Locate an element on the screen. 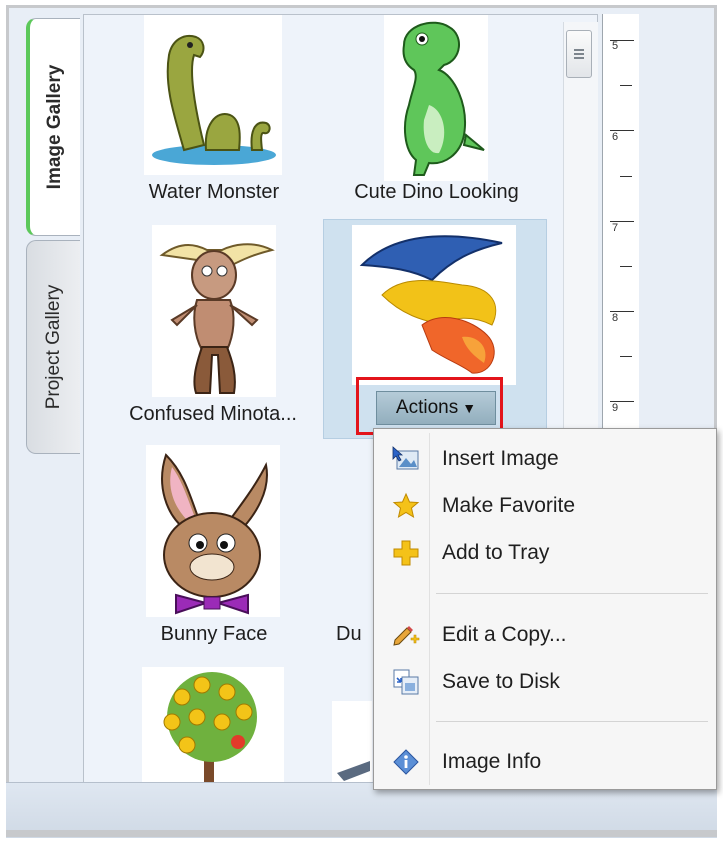  menu-item-label: Image Info is located at coordinates (492, 761).